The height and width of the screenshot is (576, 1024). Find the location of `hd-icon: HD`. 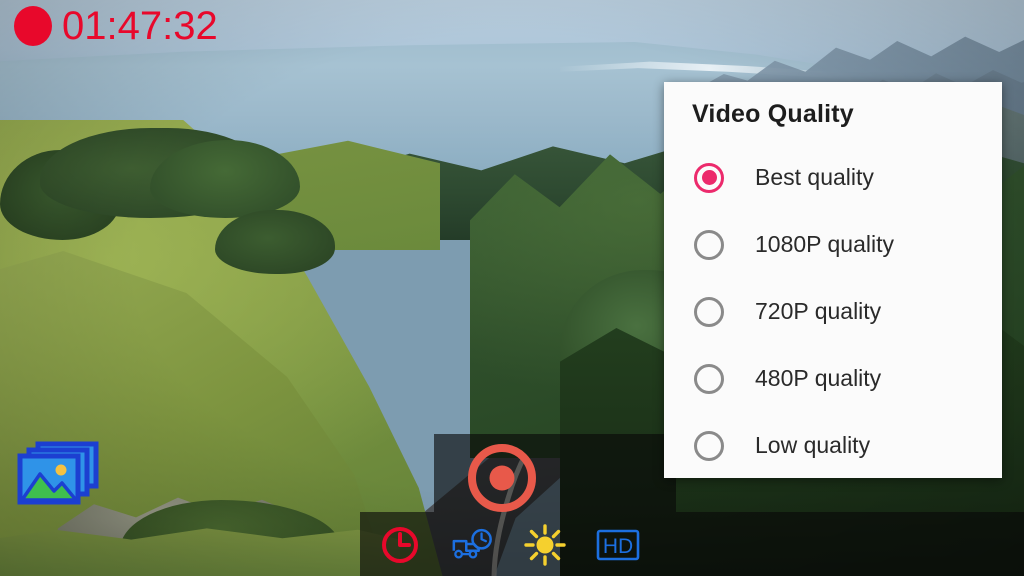

hd-icon: HD is located at coordinates (618, 545).